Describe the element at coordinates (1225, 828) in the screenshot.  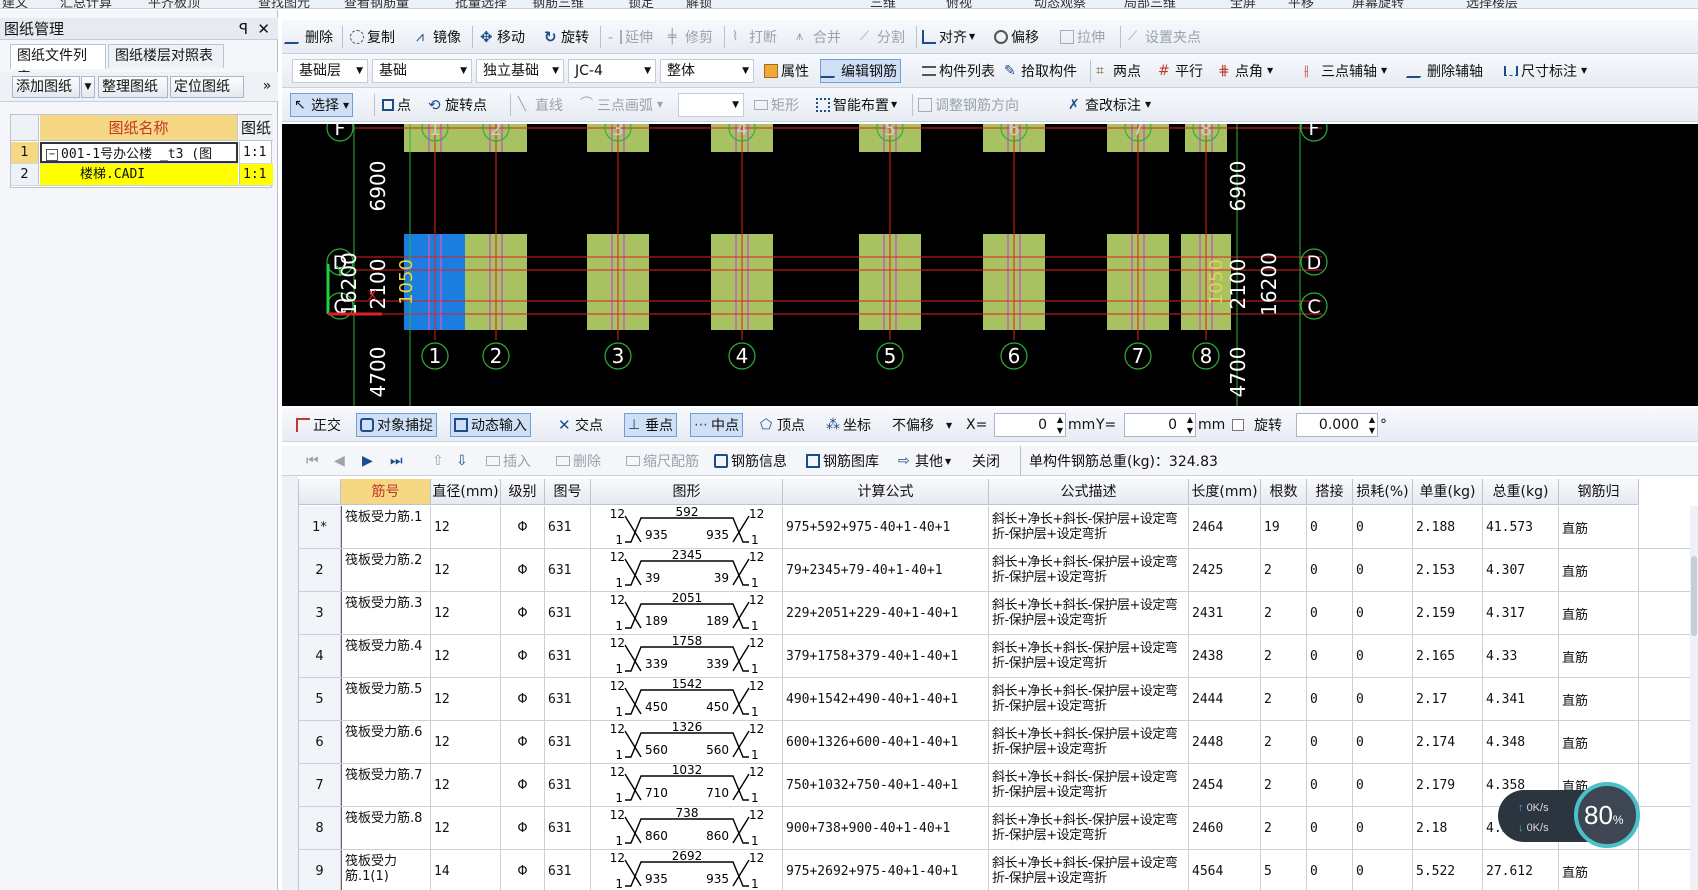
I see `cell-len: 2460` at that location.